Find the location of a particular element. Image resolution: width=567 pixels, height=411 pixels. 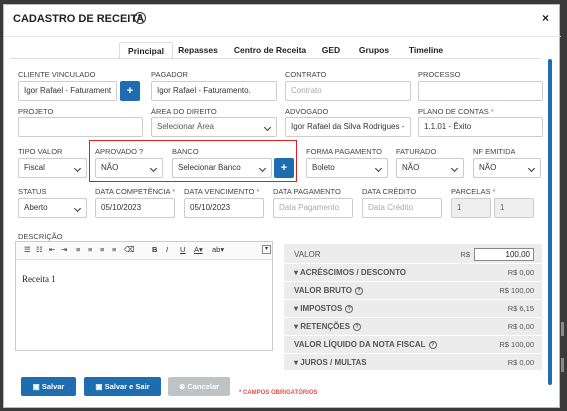

projeto-field is located at coordinates (80, 127).